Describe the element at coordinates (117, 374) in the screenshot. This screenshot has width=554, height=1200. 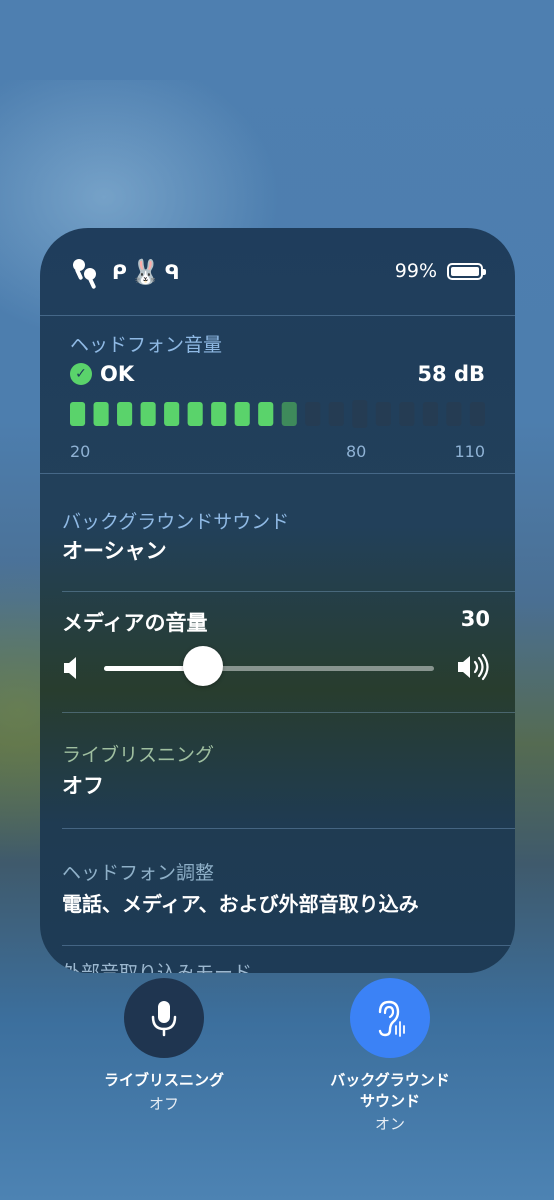
I see `status-text: OK` at that location.